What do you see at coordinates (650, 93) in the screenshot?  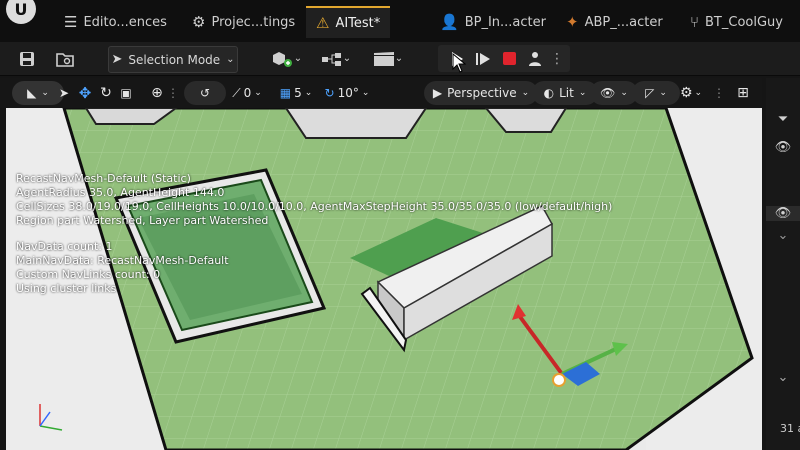 I see `scalability-icon: ◸` at bounding box center [650, 93].